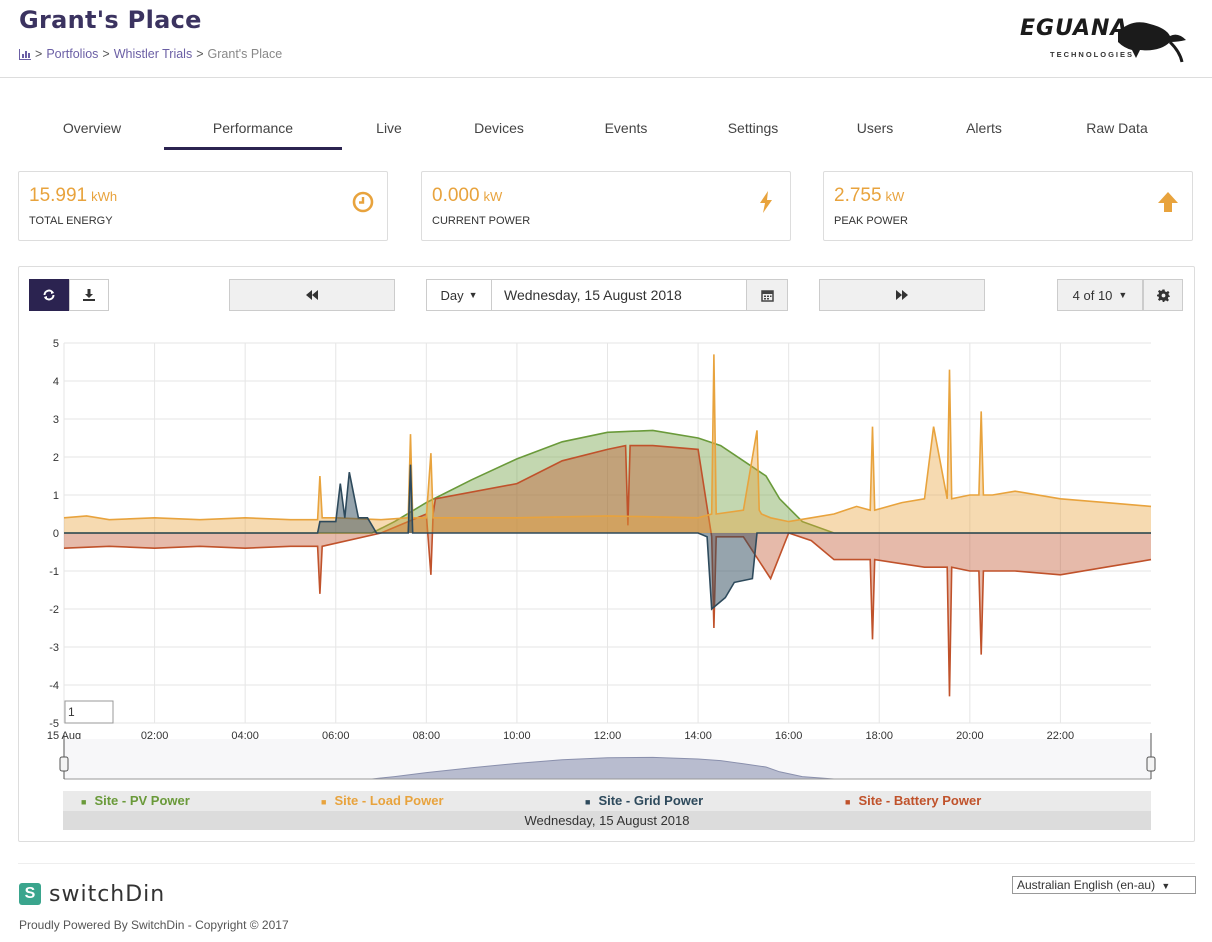 The width and height of the screenshot is (1212, 942). Describe the element at coordinates (766, 202) in the screenshot. I see `bolt-icon` at that location.